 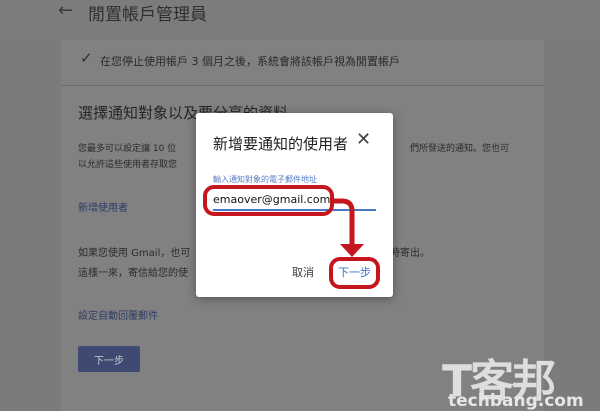 What do you see at coordinates (265, 179) in the screenshot?
I see `email-field-label: 輸入通知對象的電子郵件地址` at bounding box center [265, 179].